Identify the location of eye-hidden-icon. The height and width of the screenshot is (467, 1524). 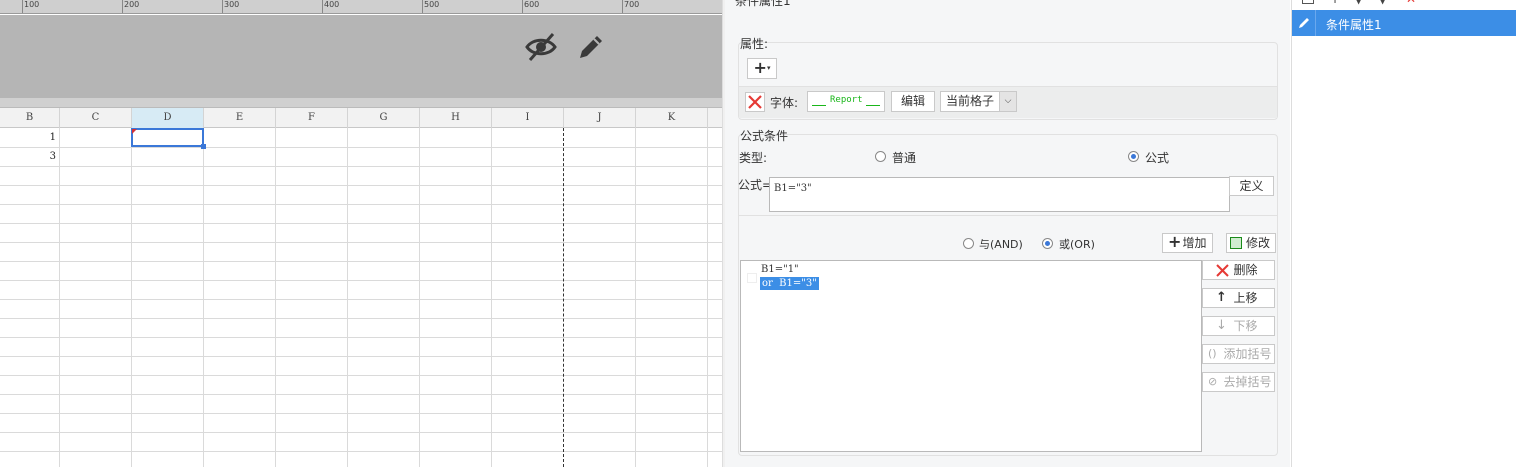
(541, 47).